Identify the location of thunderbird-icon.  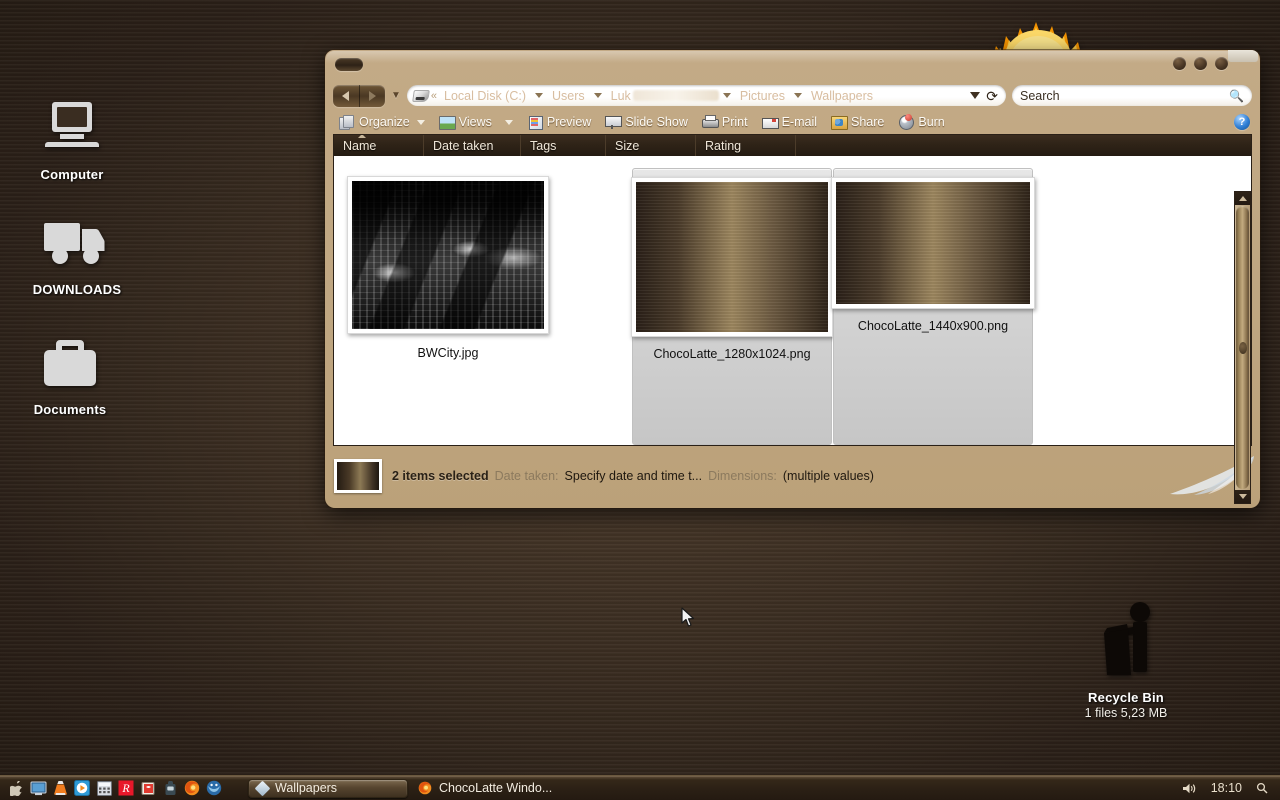
(214, 788).